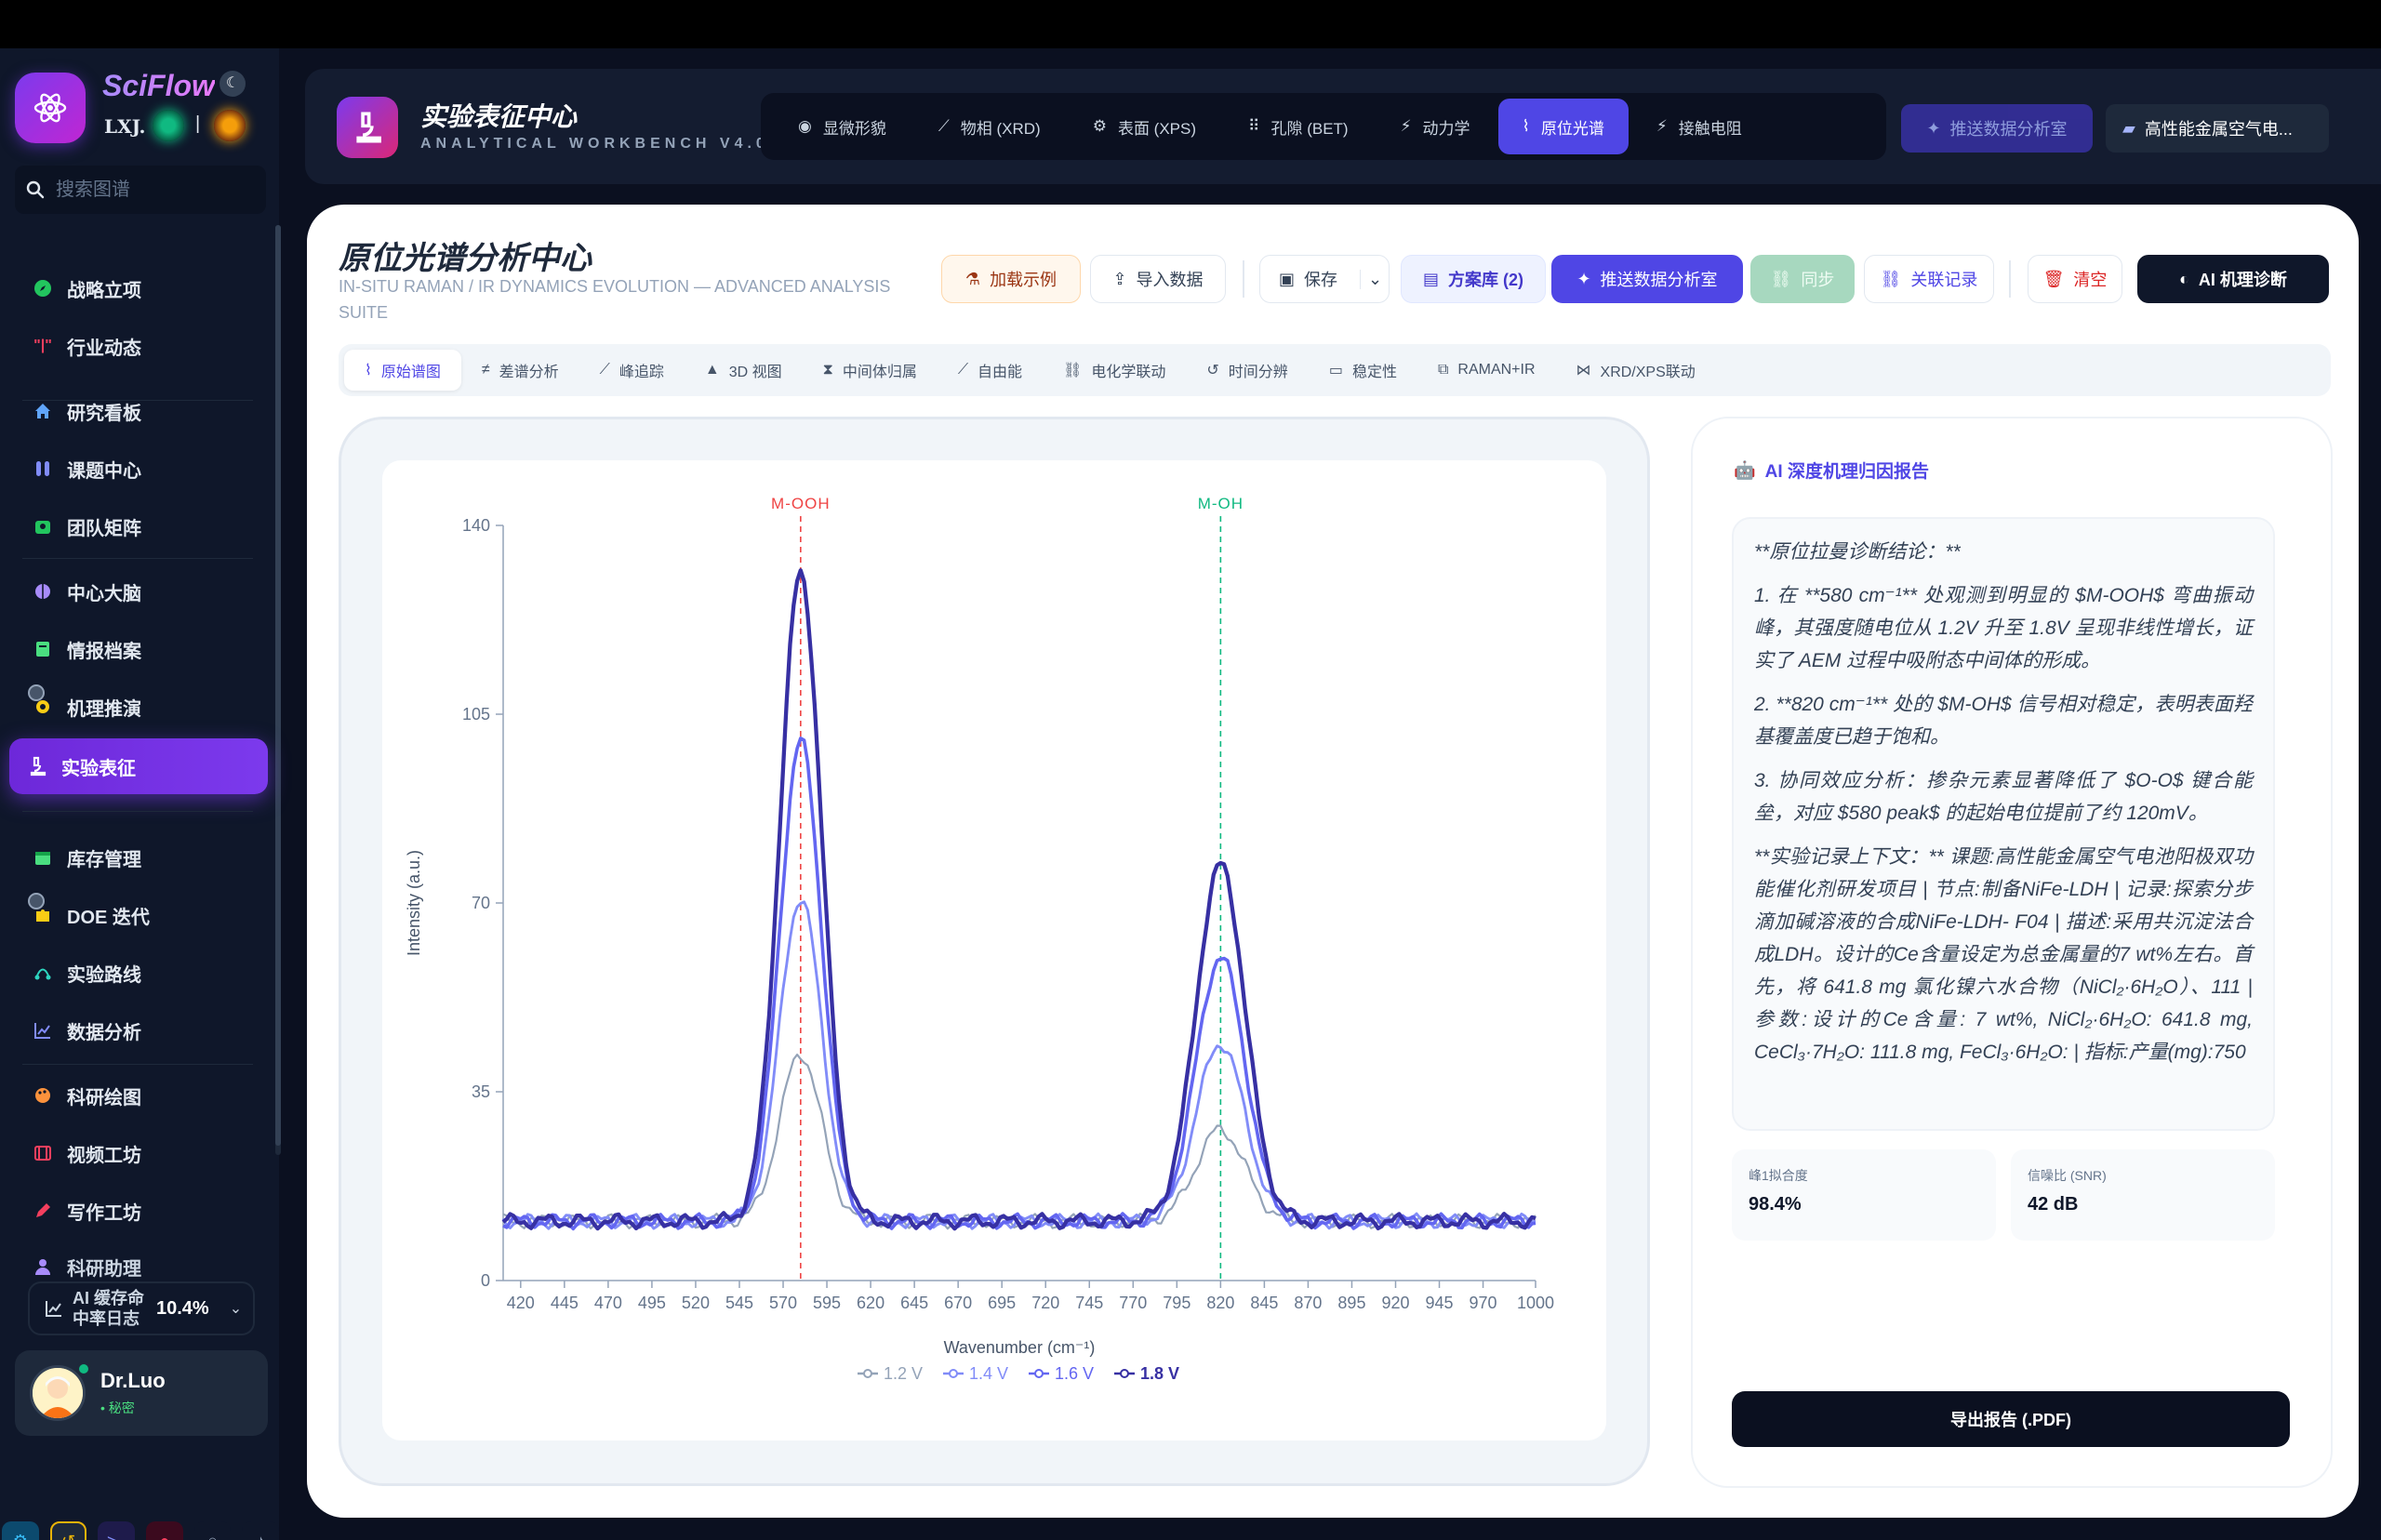 The width and height of the screenshot is (2381, 1540). What do you see at coordinates (138, 346) in the screenshot?
I see `sidebar-item-industry-news: "|" 行业动态` at bounding box center [138, 346].